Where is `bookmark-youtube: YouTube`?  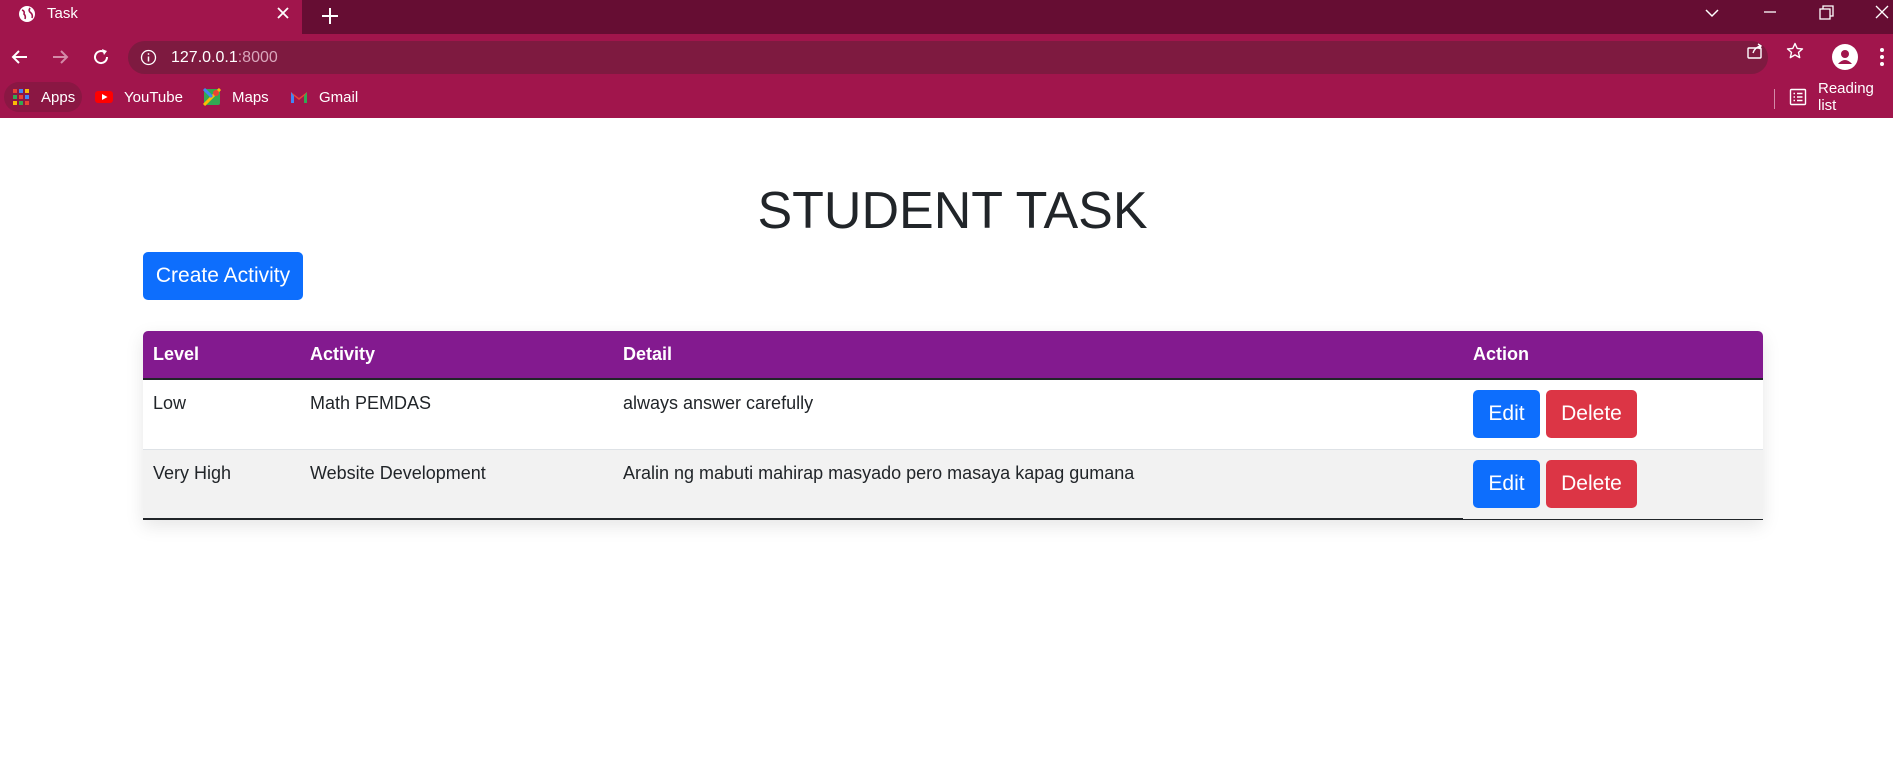 bookmark-youtube: YouTube is located at coordinates (139, 97).